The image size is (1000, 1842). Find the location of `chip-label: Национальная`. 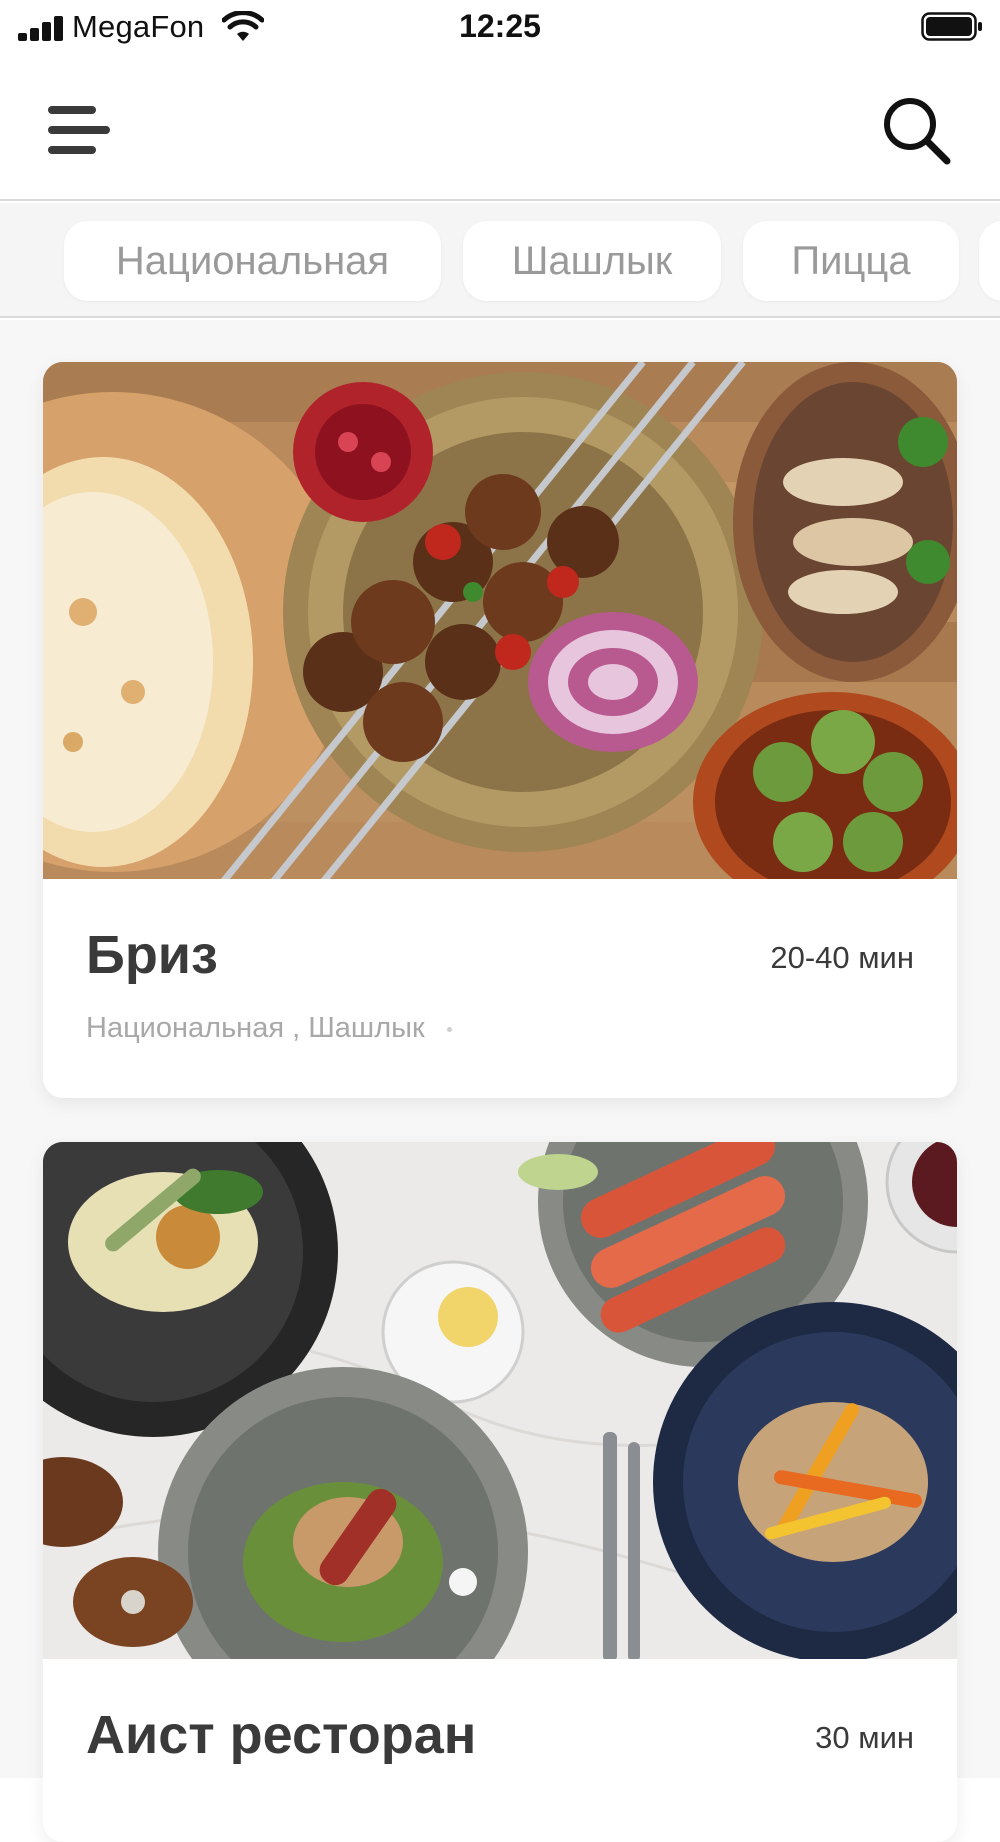

chip-label: Национальная is located at coordinates (252, 260).